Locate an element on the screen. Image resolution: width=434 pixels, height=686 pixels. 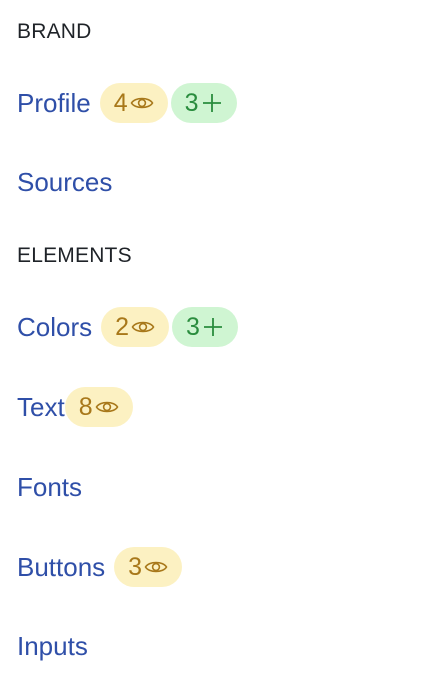
nav-item-label: Inputs is located at coordinates (52, 646).